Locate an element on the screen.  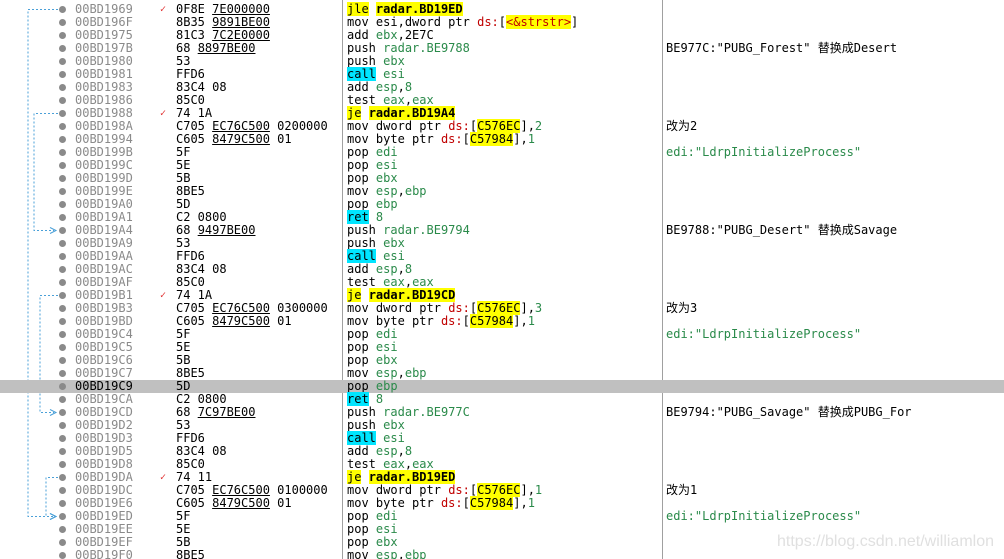
operands: radar.BD19ED is located at coordinates (419, 9).